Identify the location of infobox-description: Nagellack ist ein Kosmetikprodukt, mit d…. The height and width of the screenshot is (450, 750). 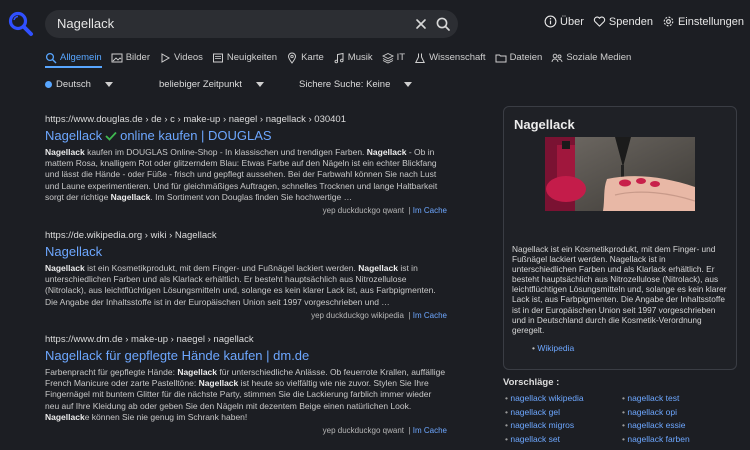
(619, 289).